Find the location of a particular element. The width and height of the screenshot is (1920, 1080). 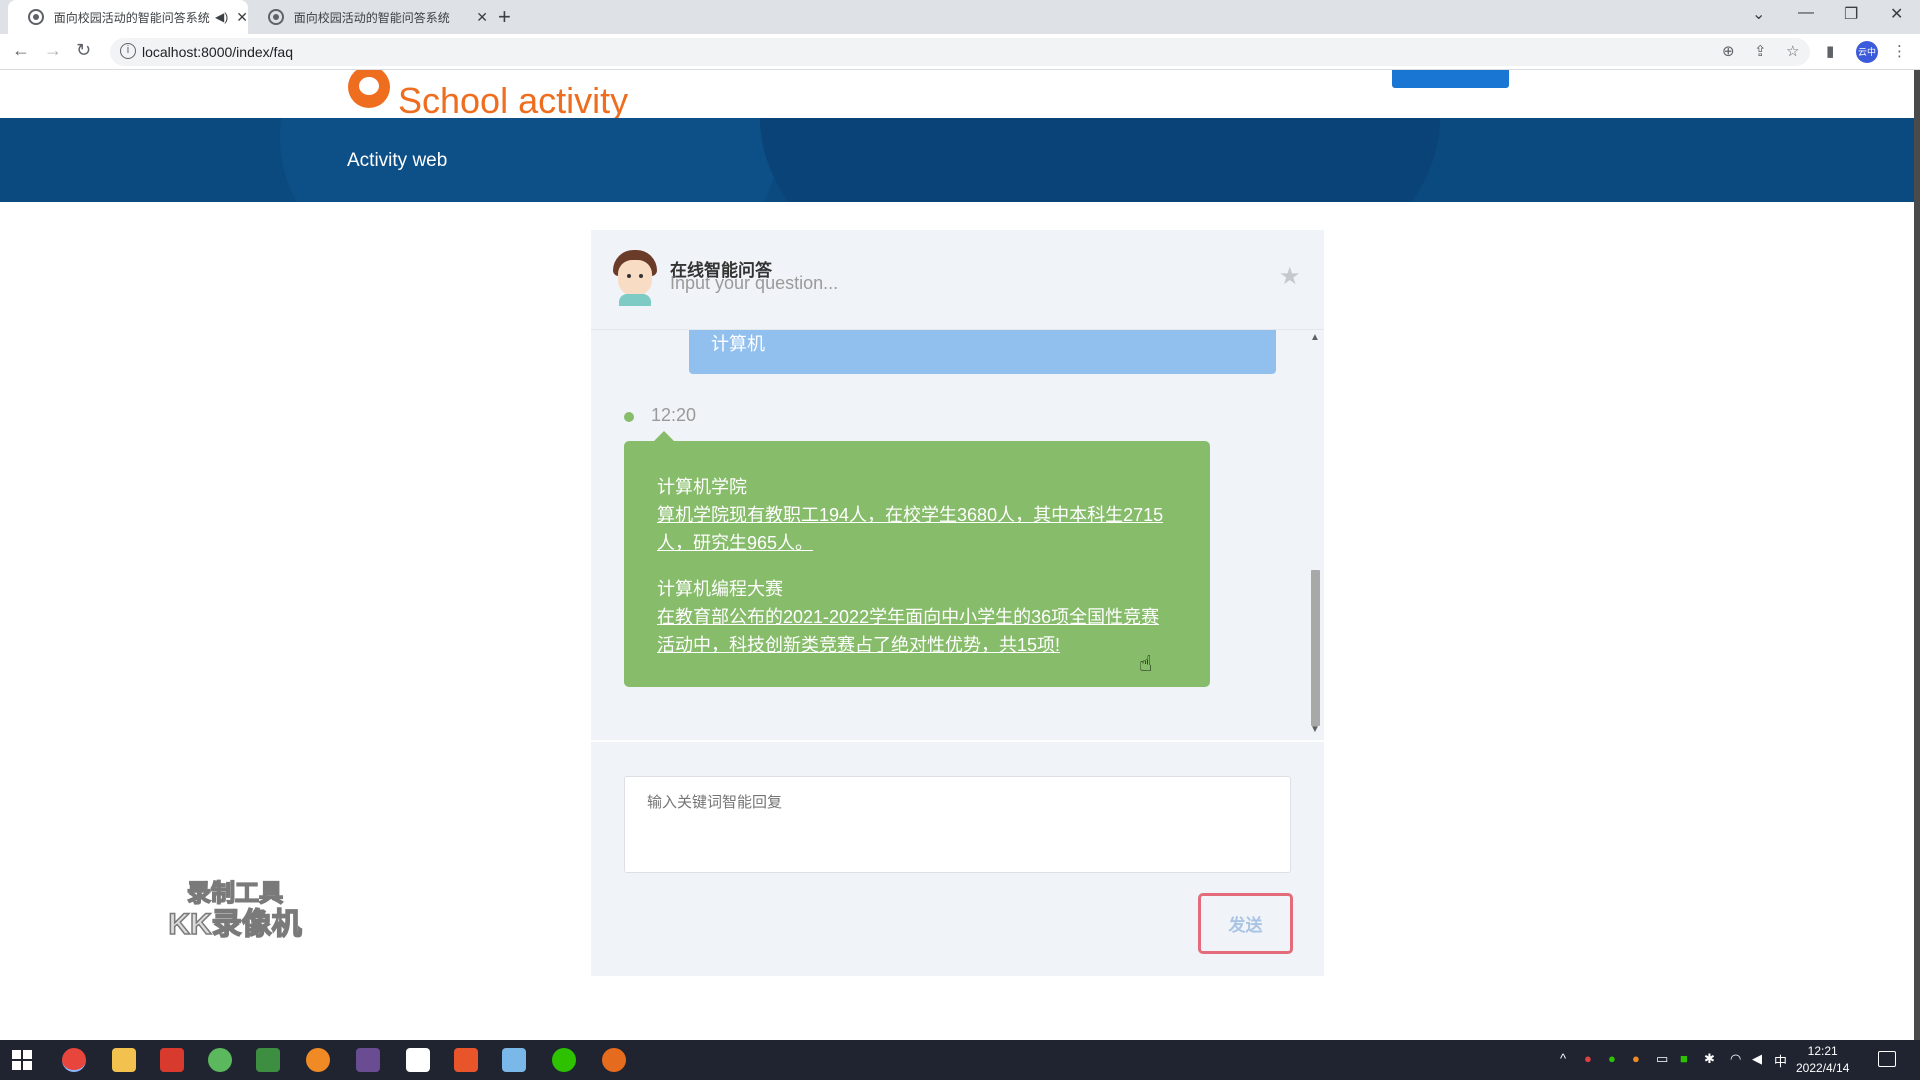

reply-timestamp: 12:20 is located at coordinates (674, 415).